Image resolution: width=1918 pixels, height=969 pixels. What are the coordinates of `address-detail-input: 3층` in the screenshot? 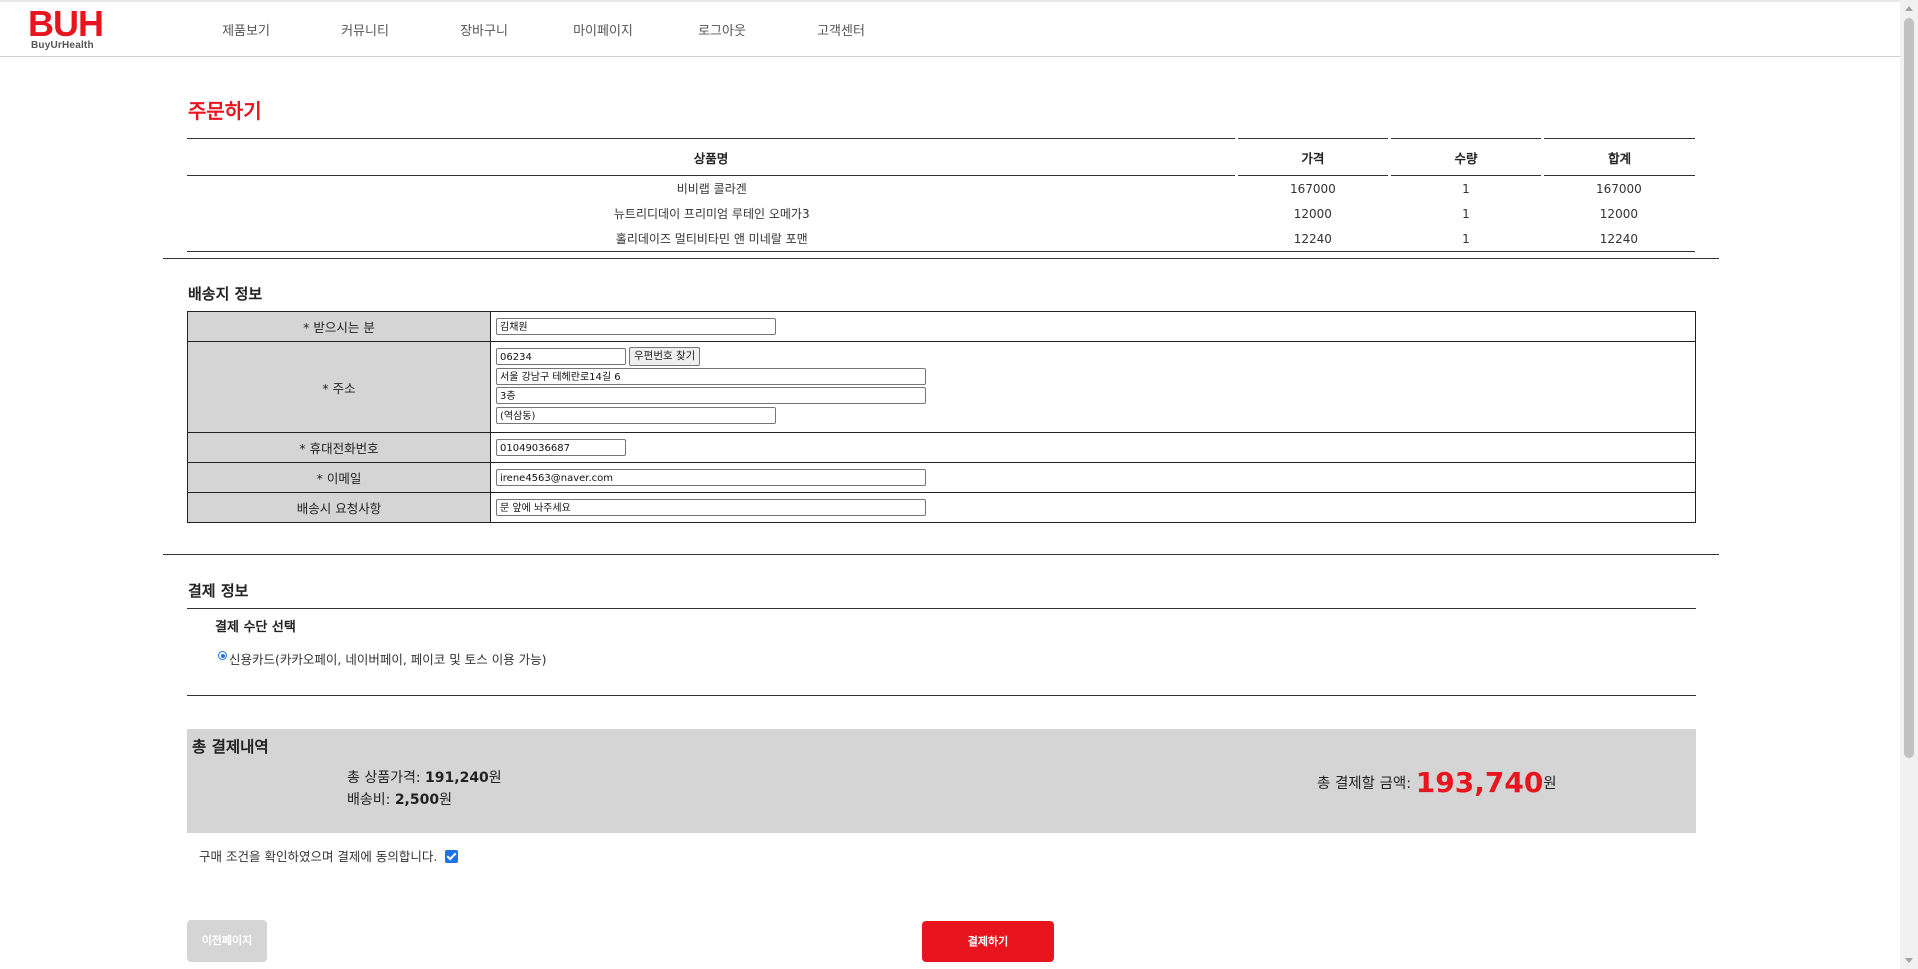 It's located at (711, 395).